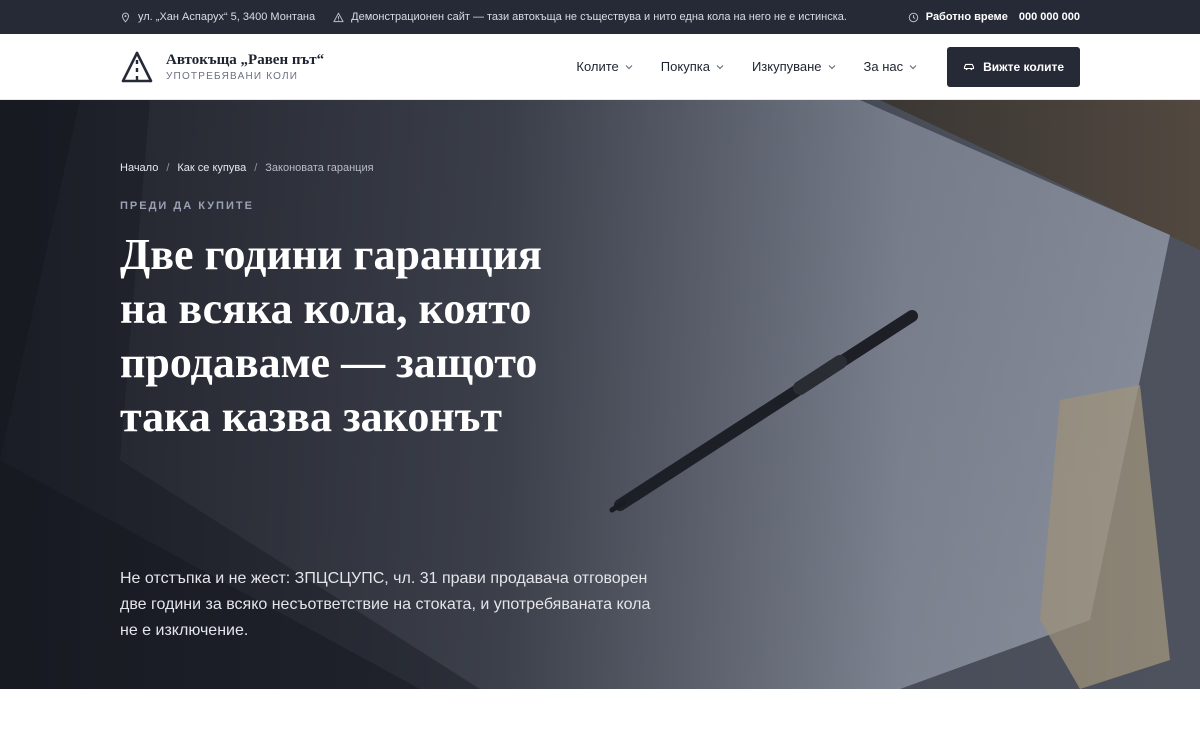 The width and height of the screenshot is (1200, 750). I want to click on clock-icon, so click(913, 17).